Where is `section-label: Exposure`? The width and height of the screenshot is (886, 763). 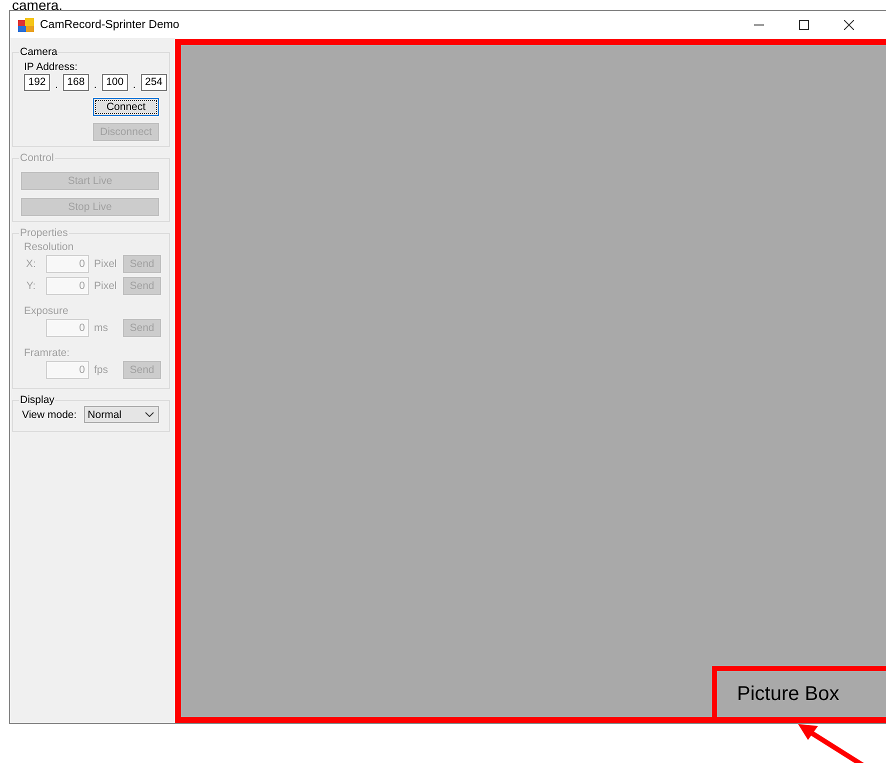 section-label: Exposure is located at coordinates (47, 311).